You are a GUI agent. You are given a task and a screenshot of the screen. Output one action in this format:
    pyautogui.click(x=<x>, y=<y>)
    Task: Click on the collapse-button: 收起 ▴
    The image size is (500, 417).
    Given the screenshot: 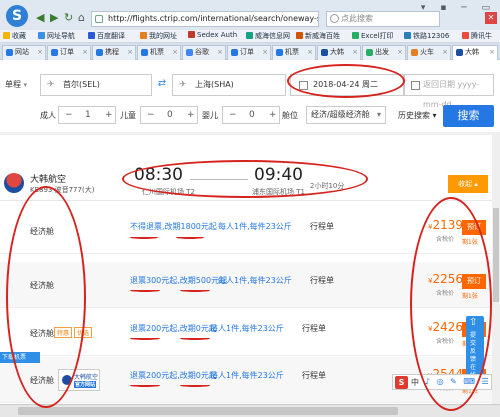 What is the action you would take?
    pyautogui.click(x=468, y=184)
    